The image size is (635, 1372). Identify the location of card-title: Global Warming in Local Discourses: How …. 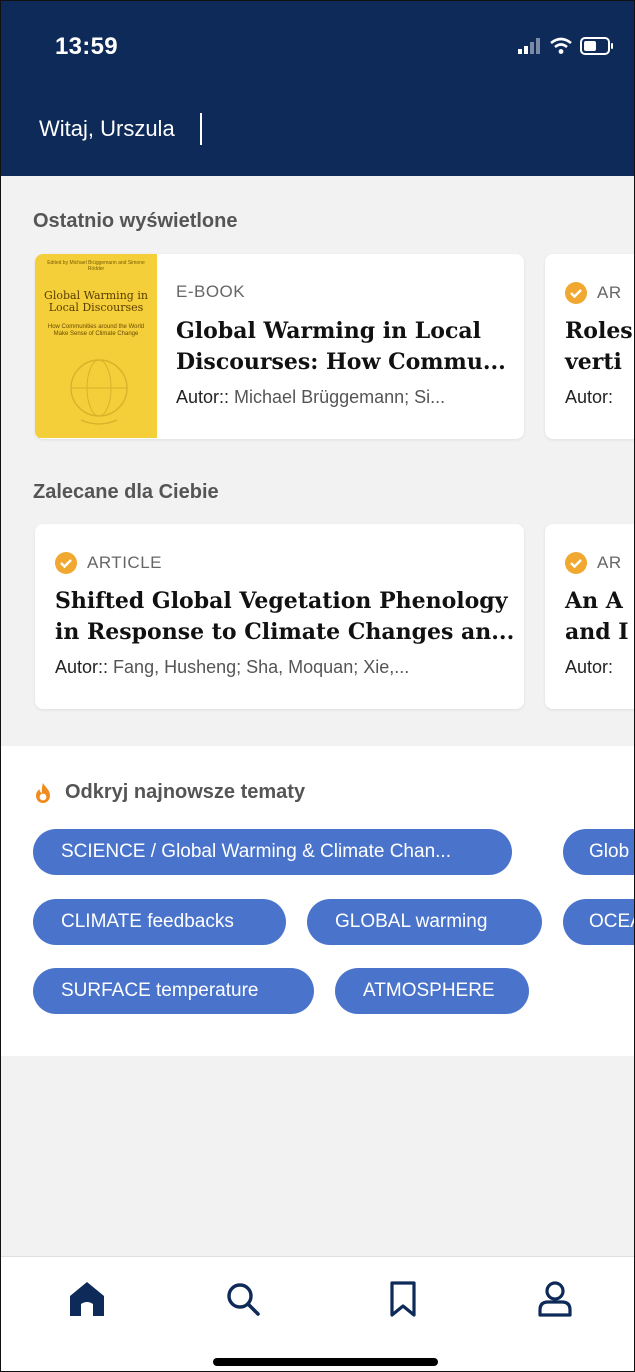
(346, 347).